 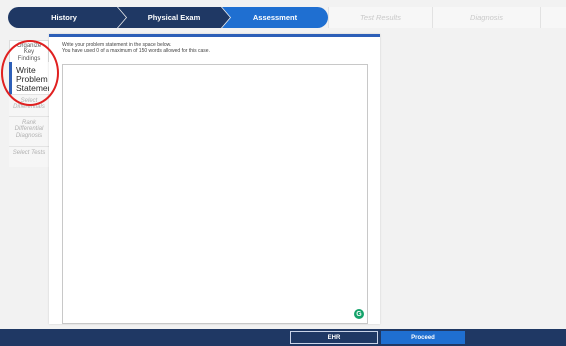 What do you see at coordinates (486, 17) in the screenshot?
I see `step-diagnosis: Diagnosis` at bounding box center [486, 17].